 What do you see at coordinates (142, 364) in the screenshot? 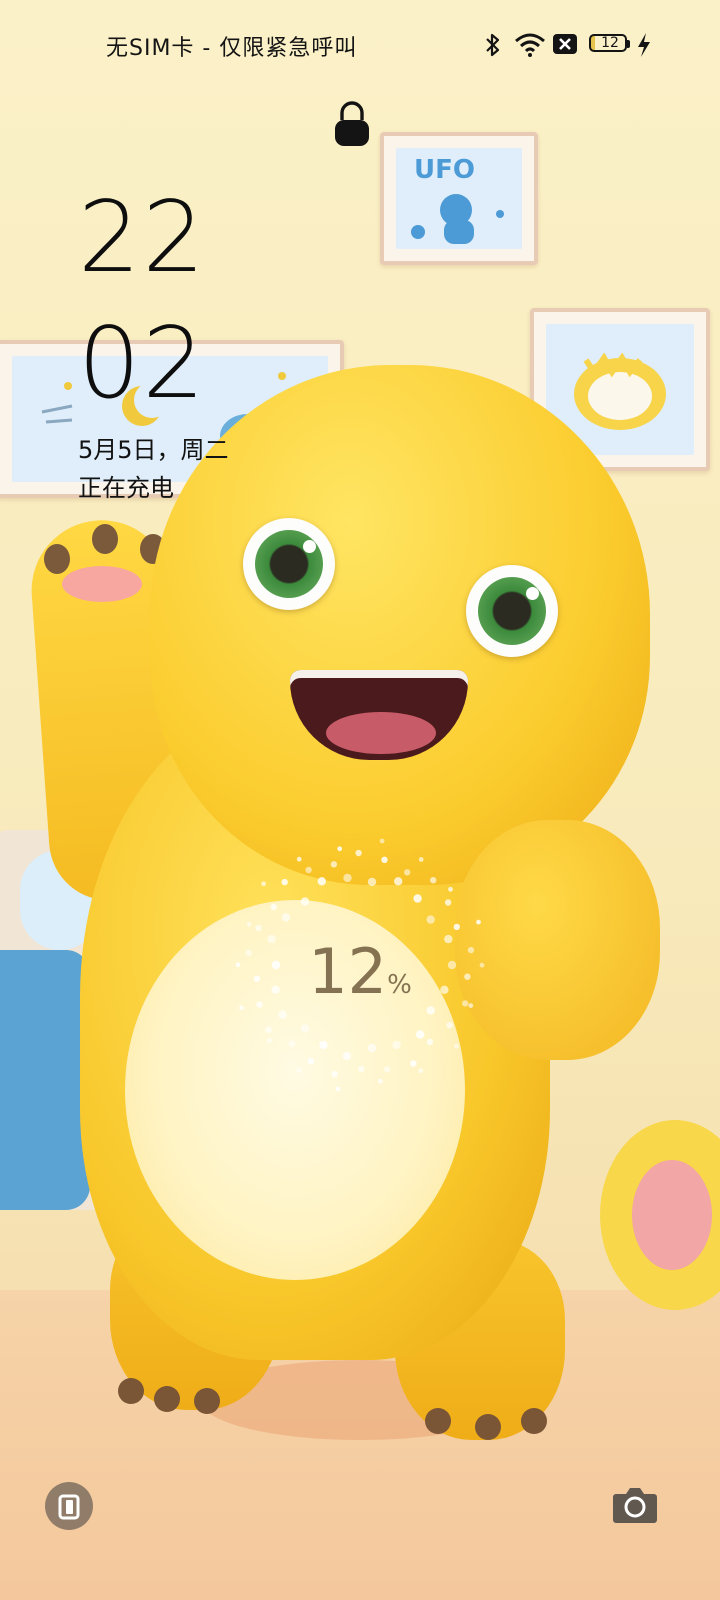
I see `clock-minute: 02` at bounding box center [142, 364].